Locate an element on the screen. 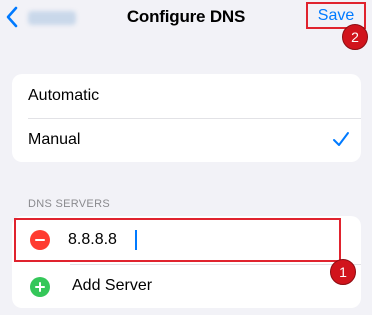  dns-server-input is located at coordinates (168, 240).